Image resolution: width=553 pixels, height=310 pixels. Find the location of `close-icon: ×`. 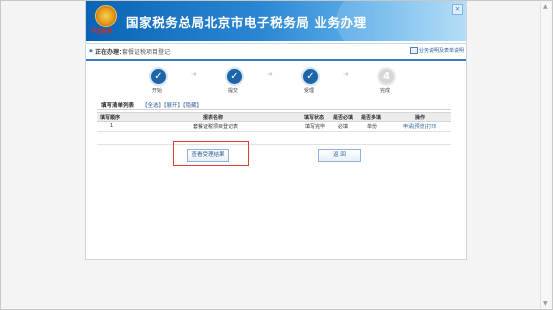

close-icon: × is located at coordinates (457, 9).